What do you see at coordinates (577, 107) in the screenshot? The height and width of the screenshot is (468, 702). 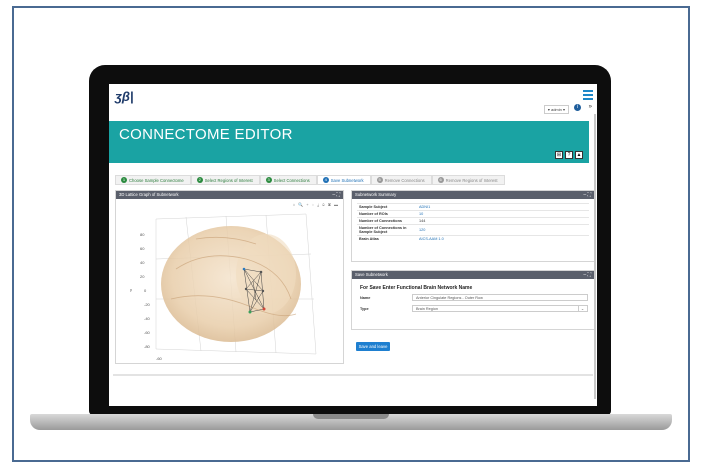 I see `help-icon: i` at bounding box center [577, 107].